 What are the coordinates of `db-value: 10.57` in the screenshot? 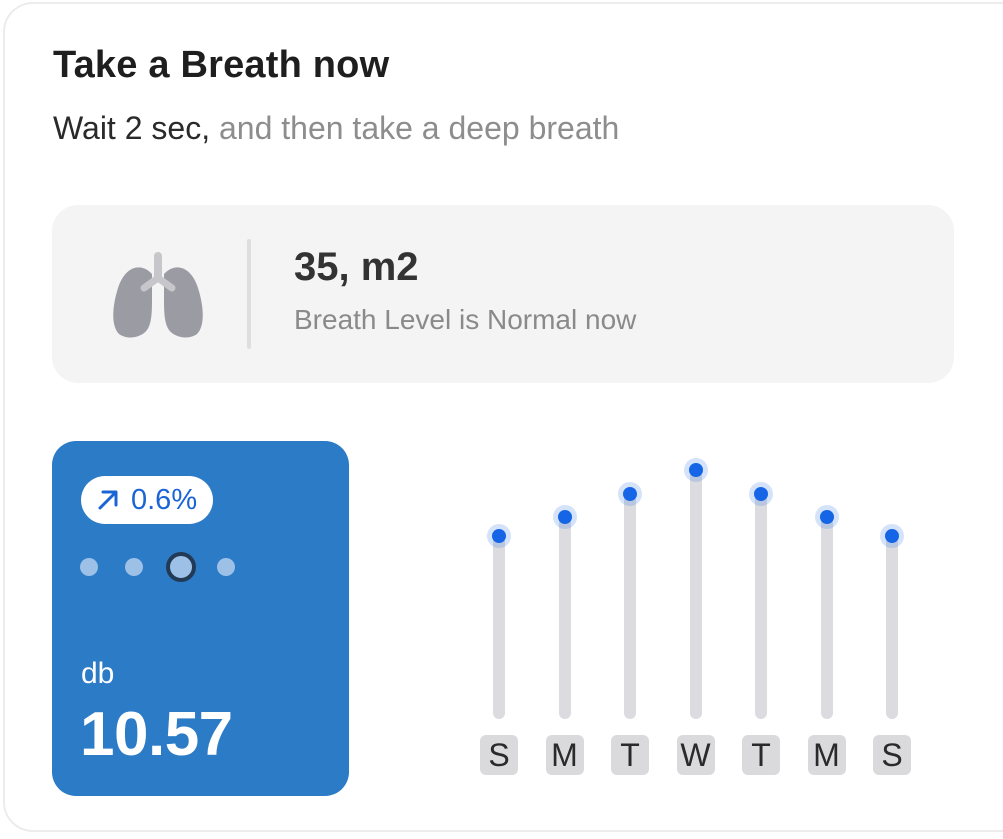 It's located at (156, 734).